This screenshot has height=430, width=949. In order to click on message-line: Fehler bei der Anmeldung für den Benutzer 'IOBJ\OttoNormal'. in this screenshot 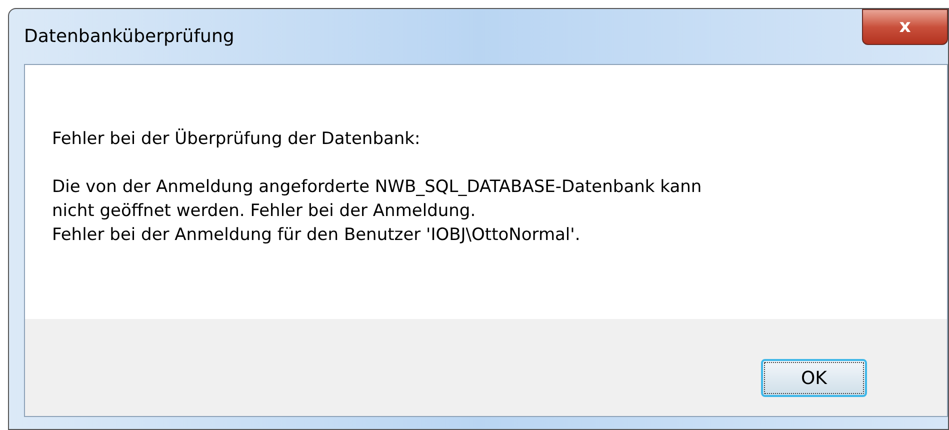, I will do `click(316, 235)`.